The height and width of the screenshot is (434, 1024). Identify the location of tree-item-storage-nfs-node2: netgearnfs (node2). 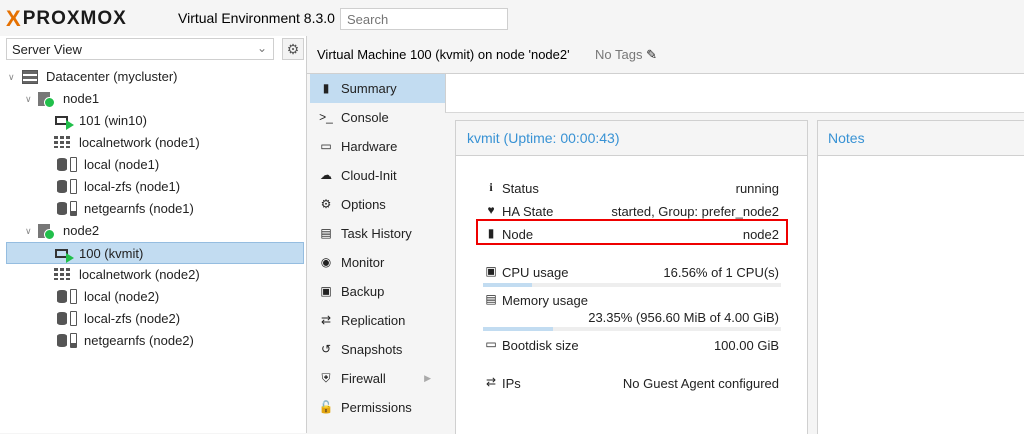
(153, 341).